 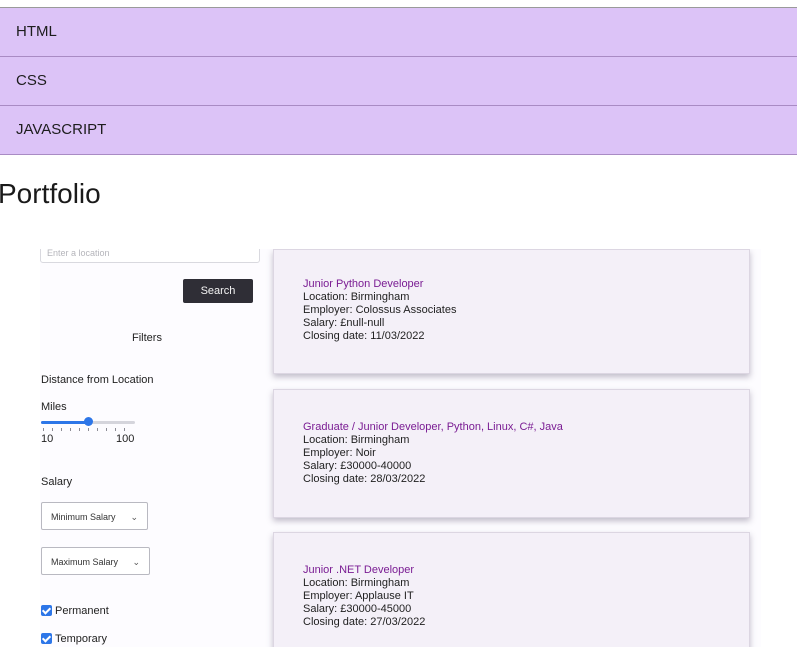 I want to click on max-salary-value: Maximum Salary, so click(x=85, y=562).